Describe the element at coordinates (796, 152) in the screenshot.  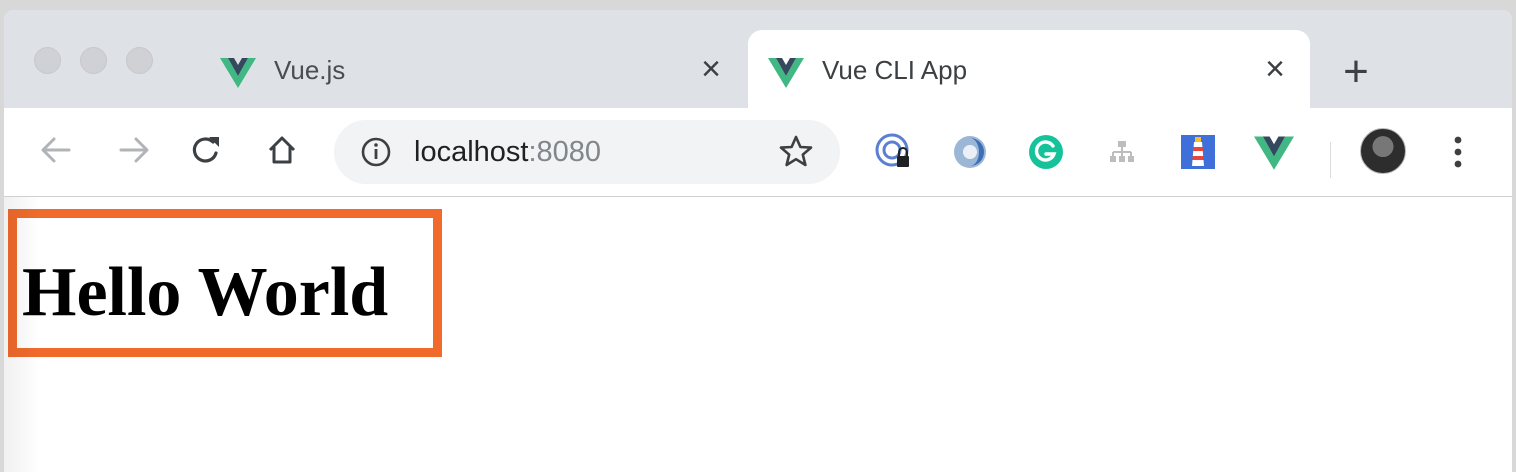
I see `bookmark-star-icon` at that location.